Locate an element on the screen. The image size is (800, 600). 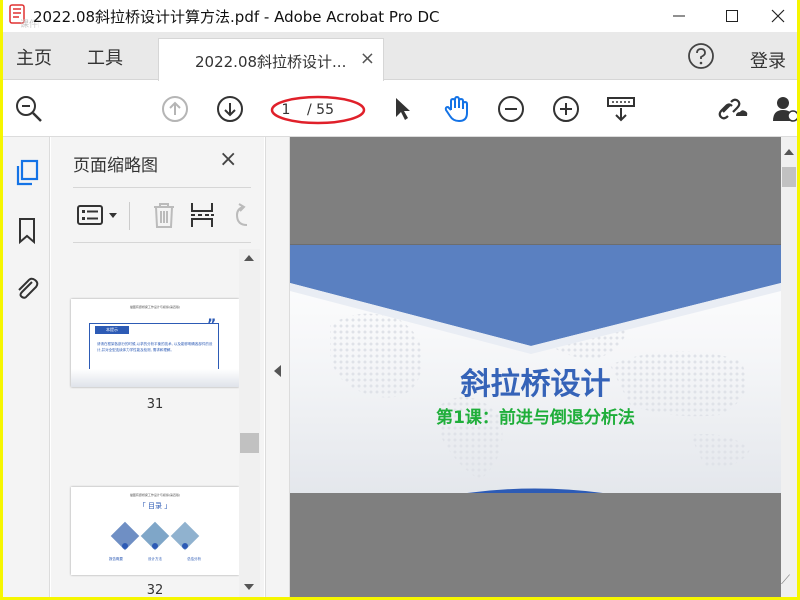
thumb-toc-text: 目录 is located at coordinates (155, 506).